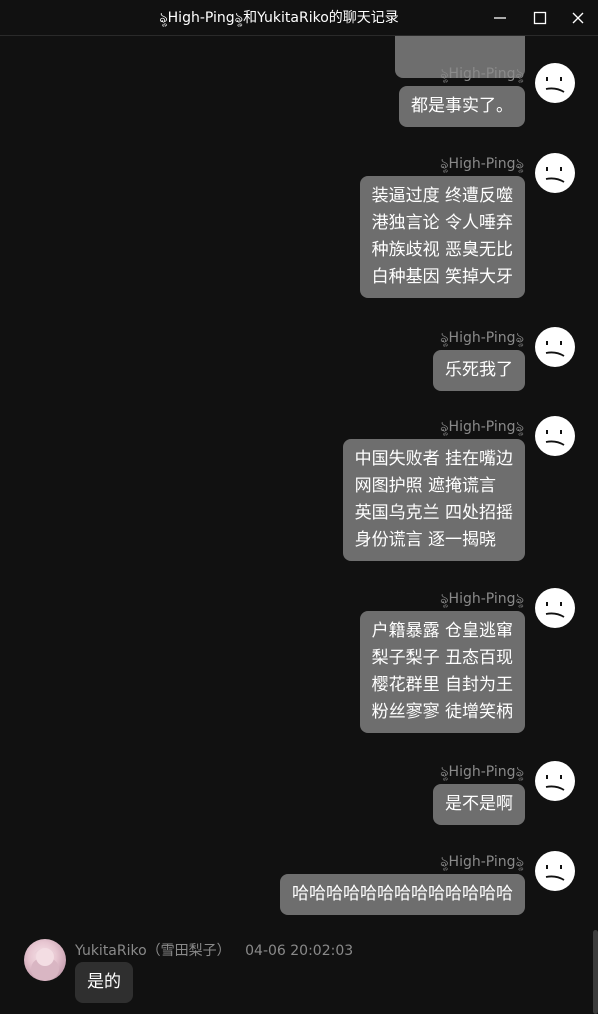  What do you see at coordinates (153, 951) in the screenshot?
I see `sender-name: YukitaRiko（雪田梨子）` at bounding box center [153, 951].